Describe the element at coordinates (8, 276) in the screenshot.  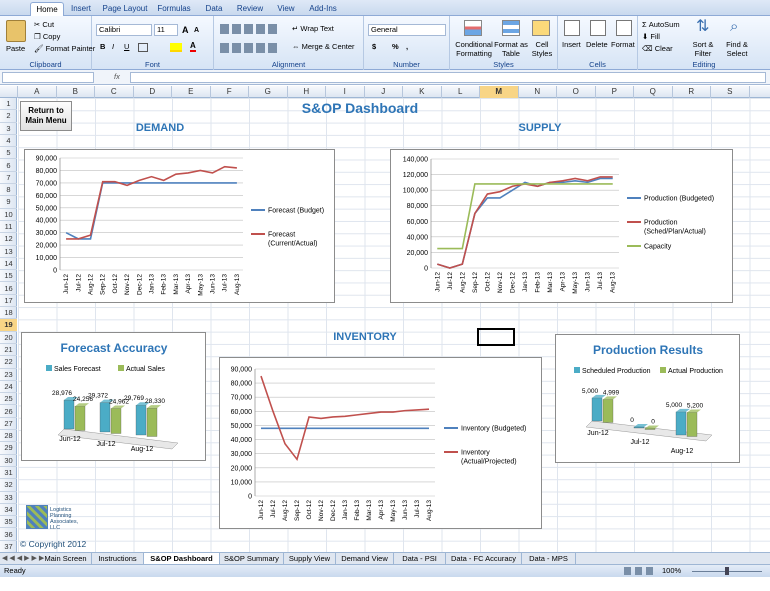
I see `row-header-15: 15` at that location.